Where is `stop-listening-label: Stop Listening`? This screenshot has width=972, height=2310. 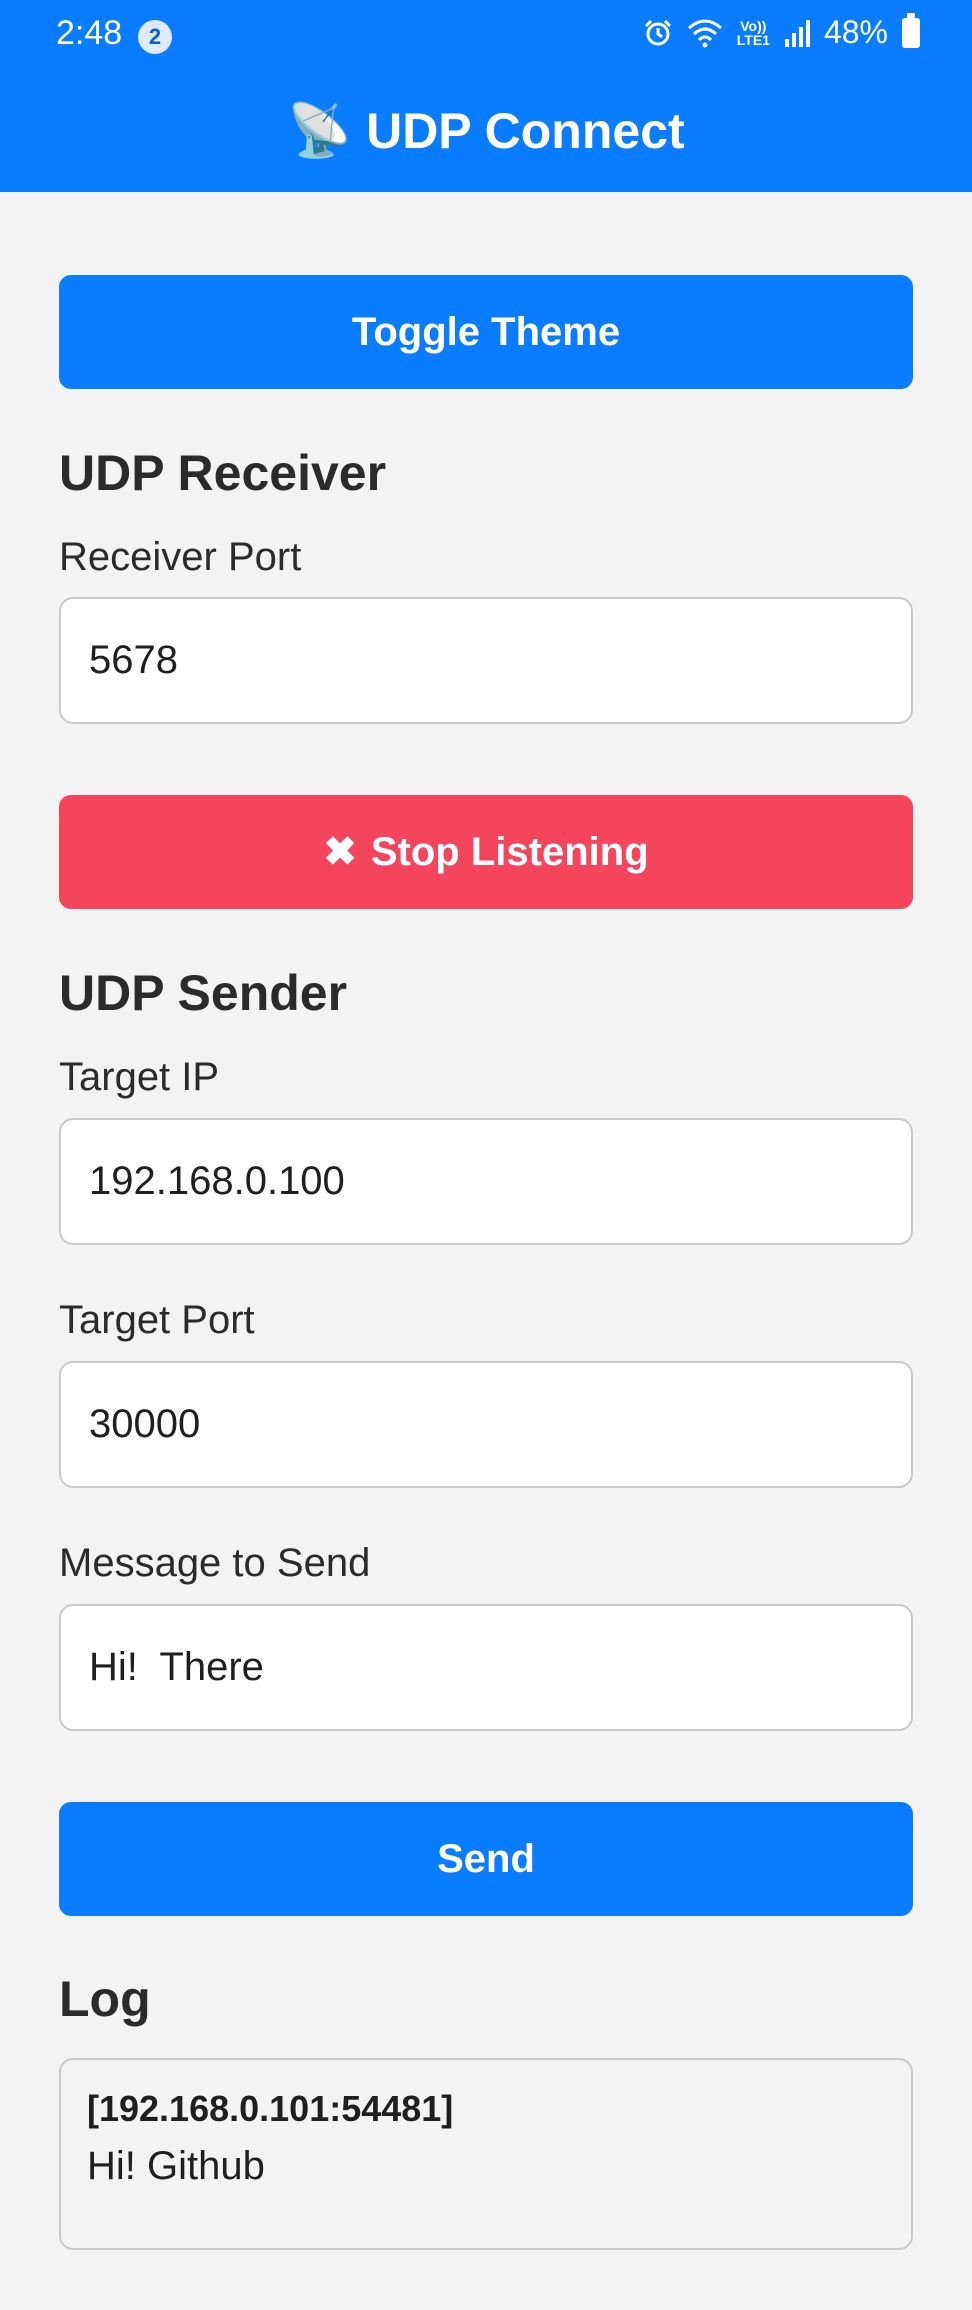 stop-listening-label: Stop Listening is located at coordinates (509, 851).